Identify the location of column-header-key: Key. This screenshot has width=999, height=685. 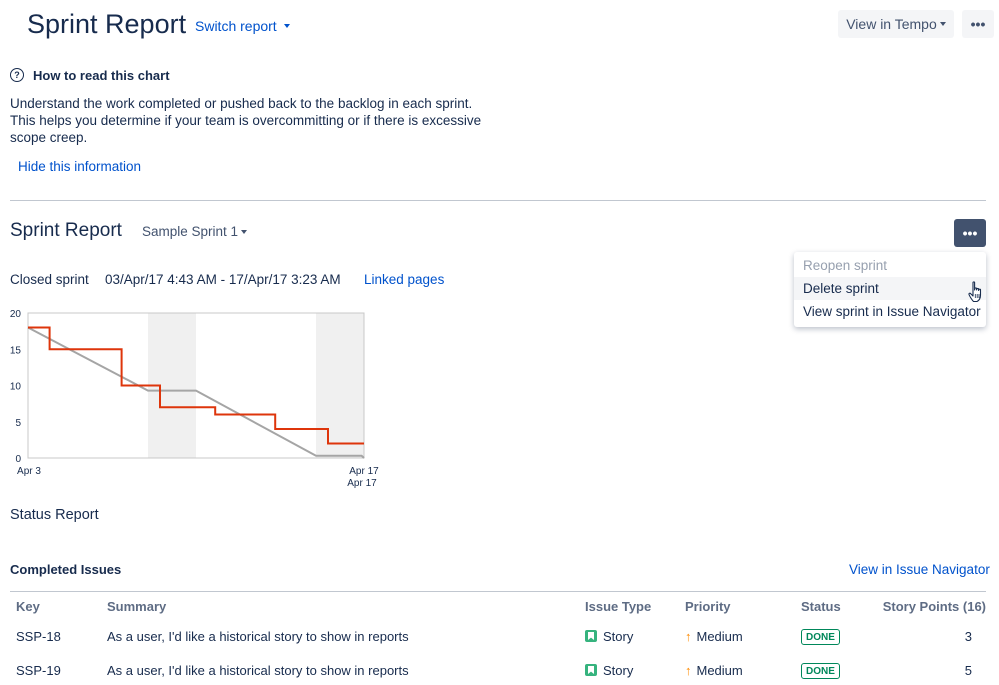
(28, 606).